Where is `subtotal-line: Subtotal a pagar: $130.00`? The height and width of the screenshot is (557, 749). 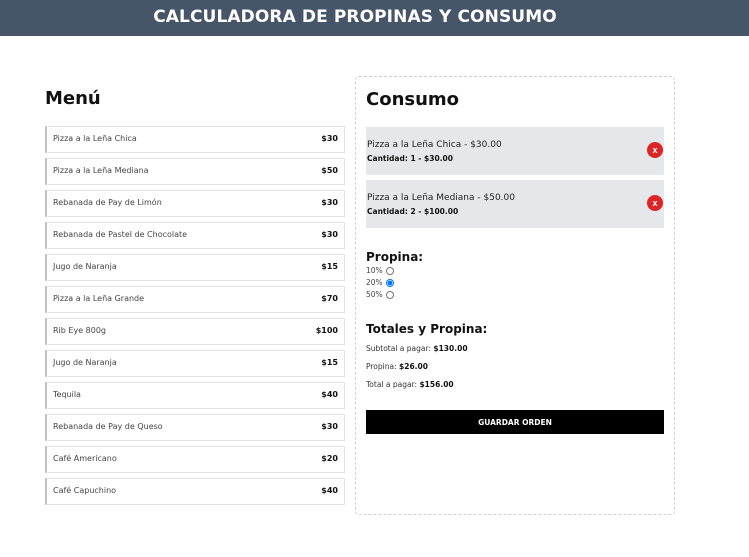
subtotal-line: Subtotal a pagar: $130.00 is located at coordinates (417, 348).